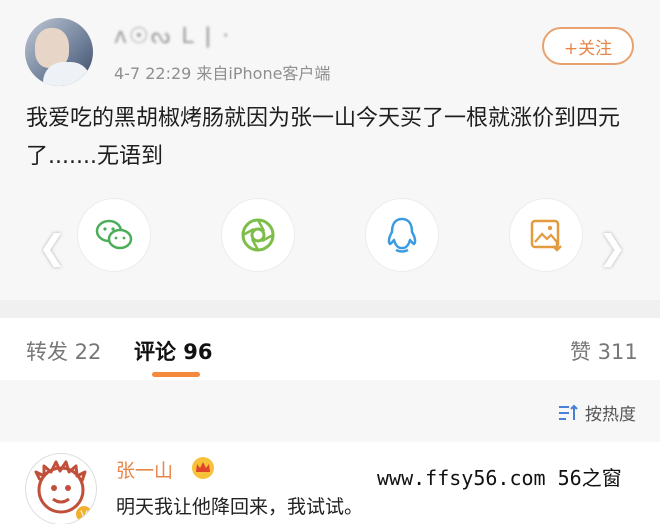 The height and width of the screenshot is (524, 660). I want to click on watermark: www.ffsy56.com 56之窗, so click(499, 476).